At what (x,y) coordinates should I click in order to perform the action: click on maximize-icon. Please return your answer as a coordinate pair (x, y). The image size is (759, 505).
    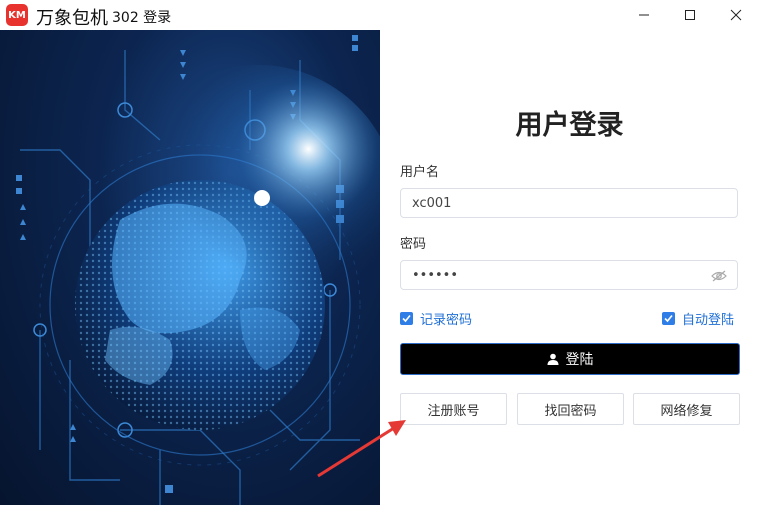
    Looking at the image, I should click on (690, 15).